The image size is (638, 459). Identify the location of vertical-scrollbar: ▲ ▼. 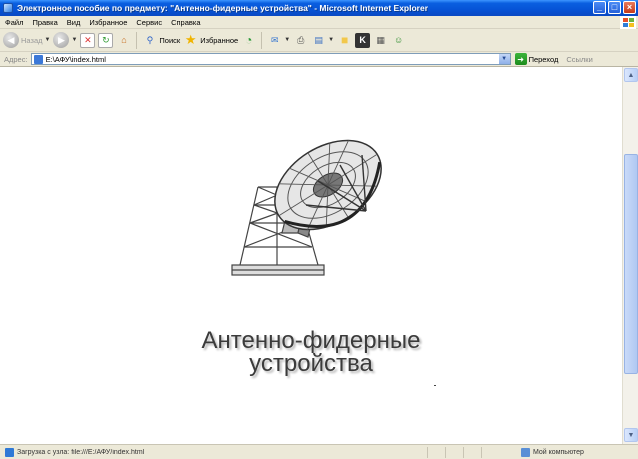
(630, 255).